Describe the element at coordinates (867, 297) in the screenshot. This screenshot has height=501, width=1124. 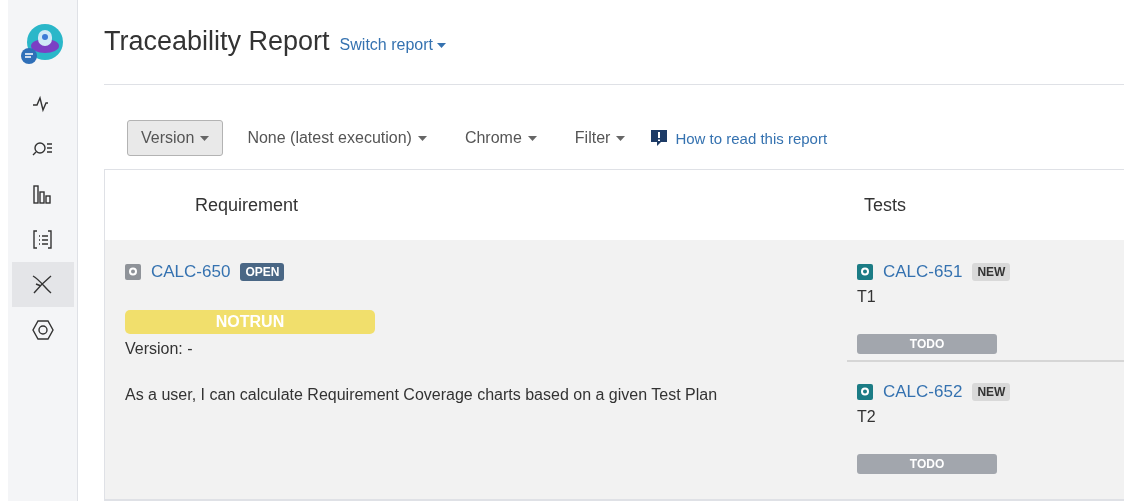
I see `test-name: T1` at that location.